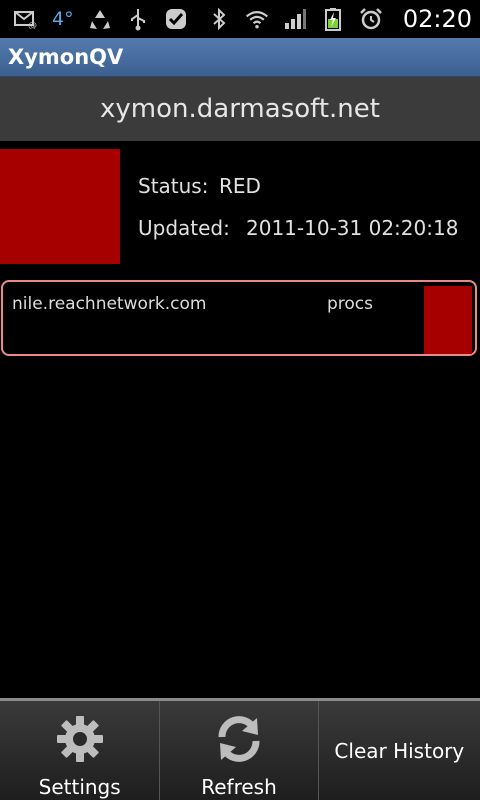 The width and height of the screenshot is (480, 800). I want to click on clear-history-label: Clear History, so click(399, 750).